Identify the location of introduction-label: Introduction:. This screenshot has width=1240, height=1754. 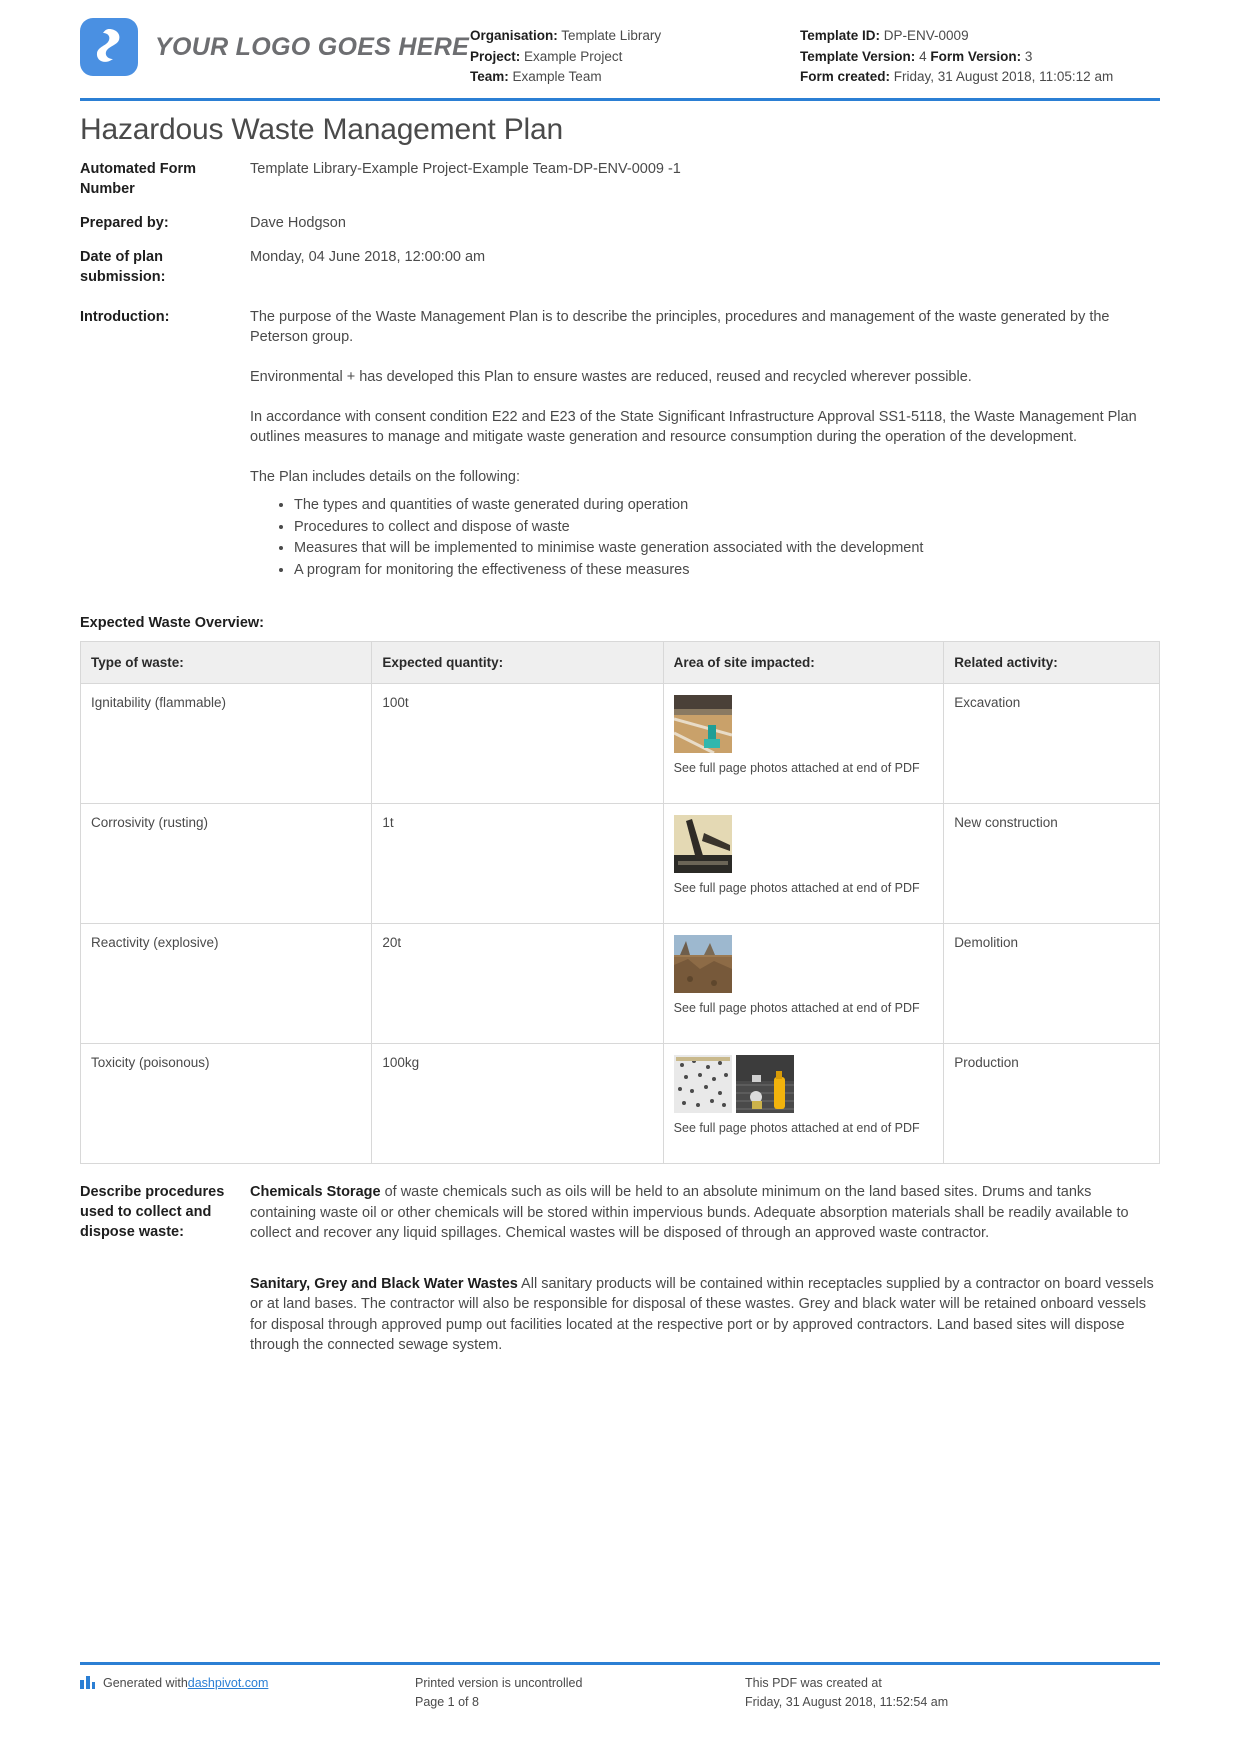
(125, 317).